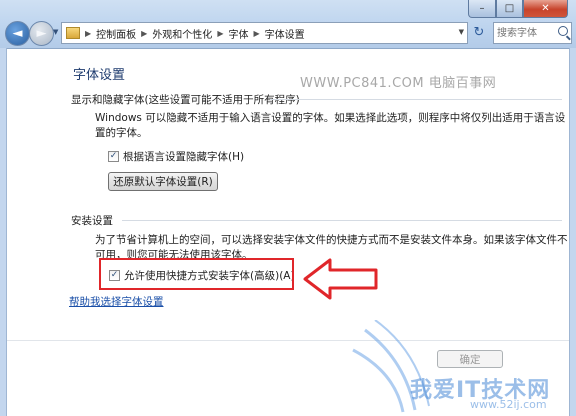  Describe the element at coordinates (563, 31) in the screenshot. I see `search-icon` at that location.